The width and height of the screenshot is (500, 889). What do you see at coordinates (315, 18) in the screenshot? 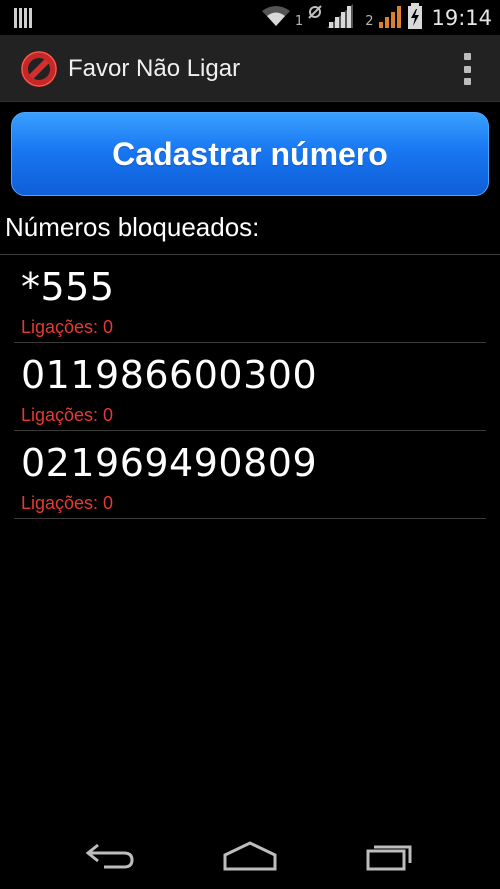
I see `sync-icon` at bounding box center [315, 18].